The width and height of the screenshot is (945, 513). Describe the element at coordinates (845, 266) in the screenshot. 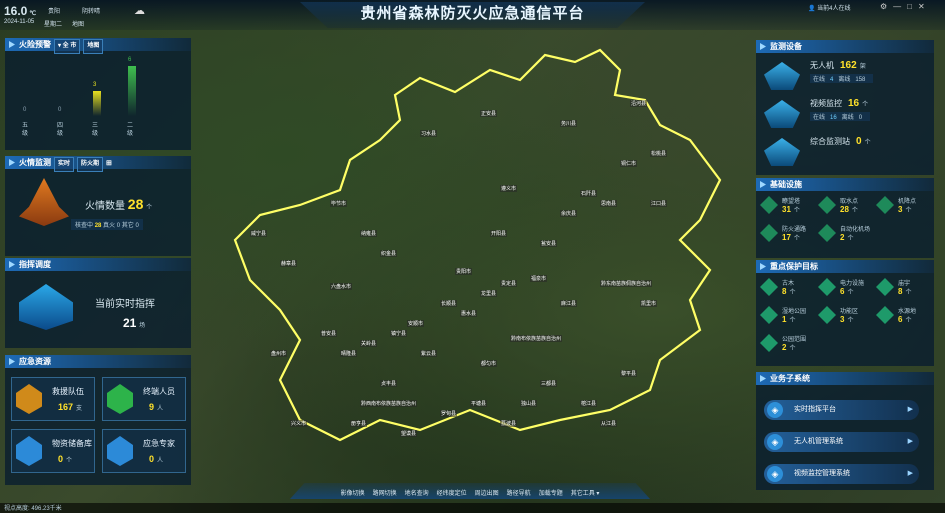

I see `protect-title: 重点保护目标` at that location.